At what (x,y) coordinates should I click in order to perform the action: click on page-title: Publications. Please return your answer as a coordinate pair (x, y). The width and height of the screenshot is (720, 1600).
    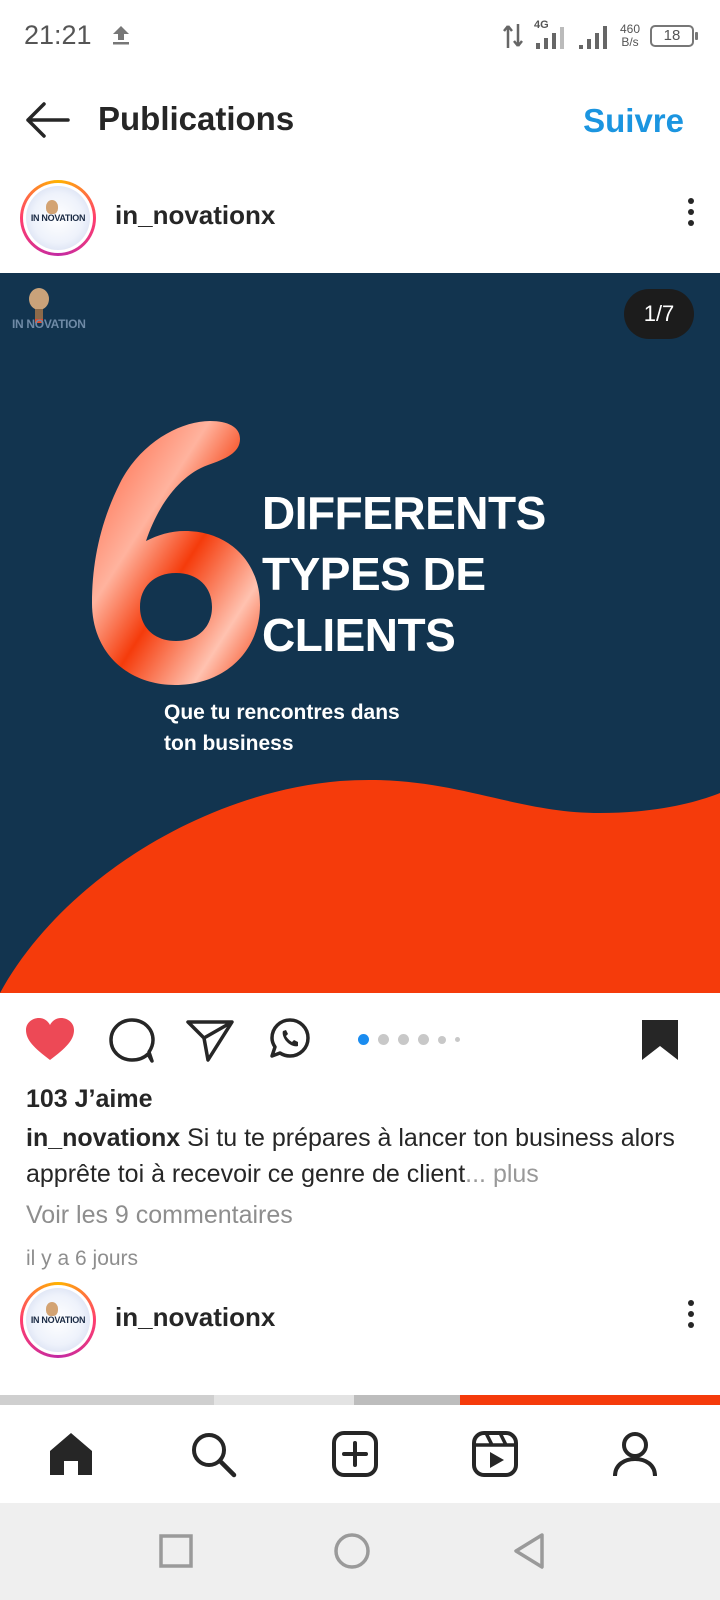
    Looking at the image, I should click on (196, 118).